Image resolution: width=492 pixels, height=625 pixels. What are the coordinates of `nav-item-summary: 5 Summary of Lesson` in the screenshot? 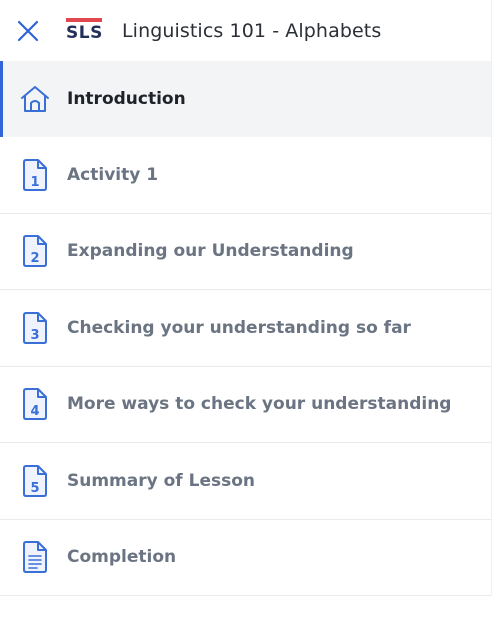 It's located at (246, 481).